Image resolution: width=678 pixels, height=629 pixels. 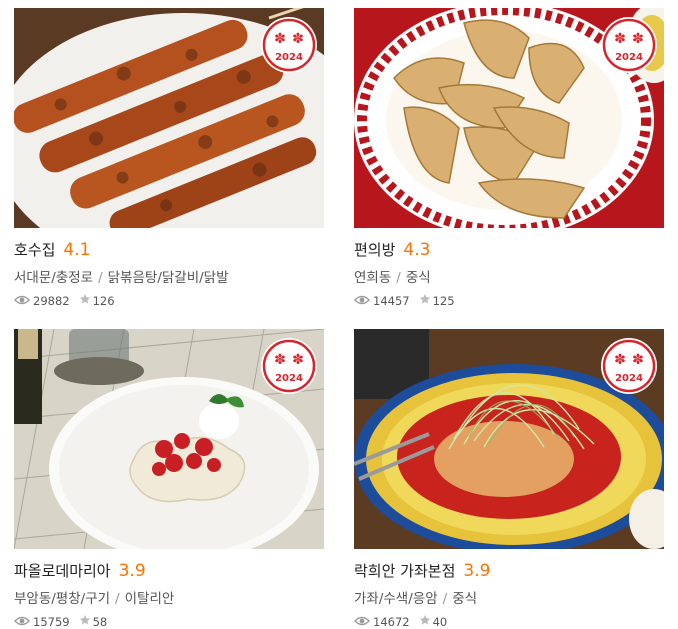 What do you see at coordinates (443, 300) in the screenshot?
I see `review-count: 125` at bounding box center [443, 300].